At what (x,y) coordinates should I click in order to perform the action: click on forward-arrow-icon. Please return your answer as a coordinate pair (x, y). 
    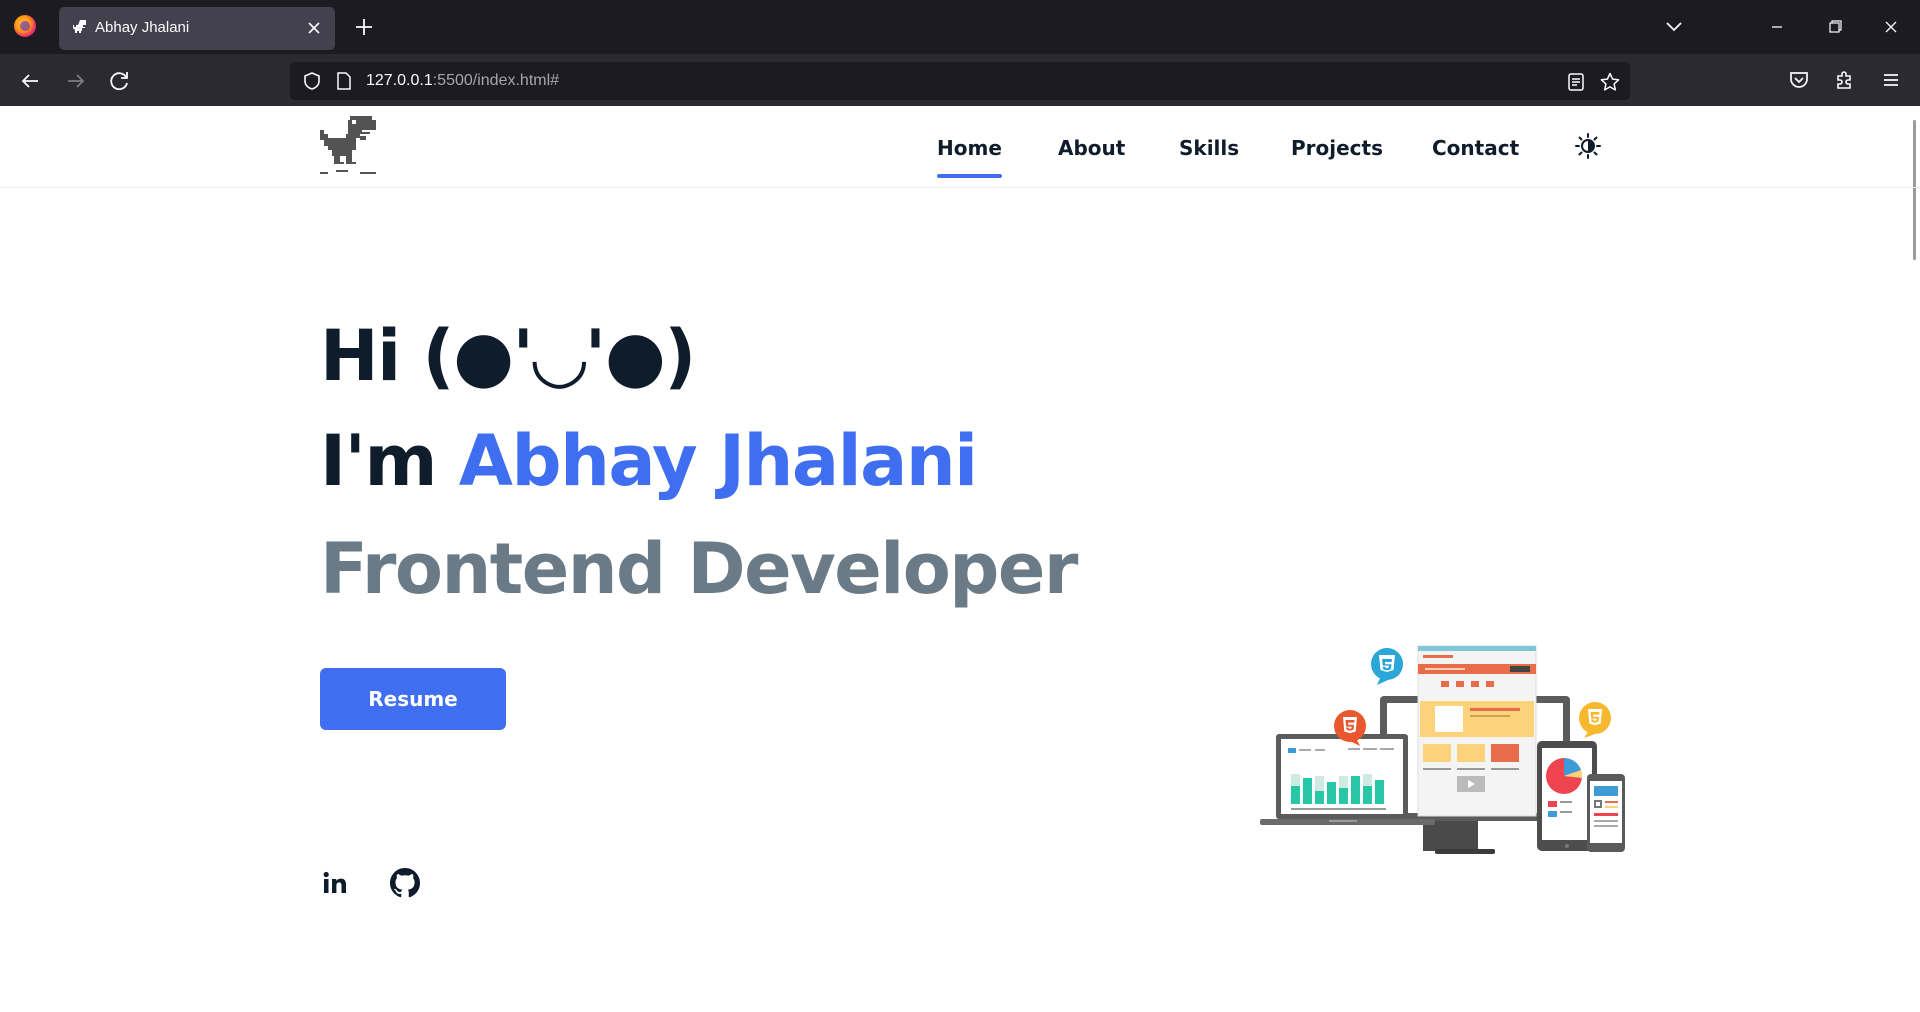
    Looking at the image, I should click on (76, 81).